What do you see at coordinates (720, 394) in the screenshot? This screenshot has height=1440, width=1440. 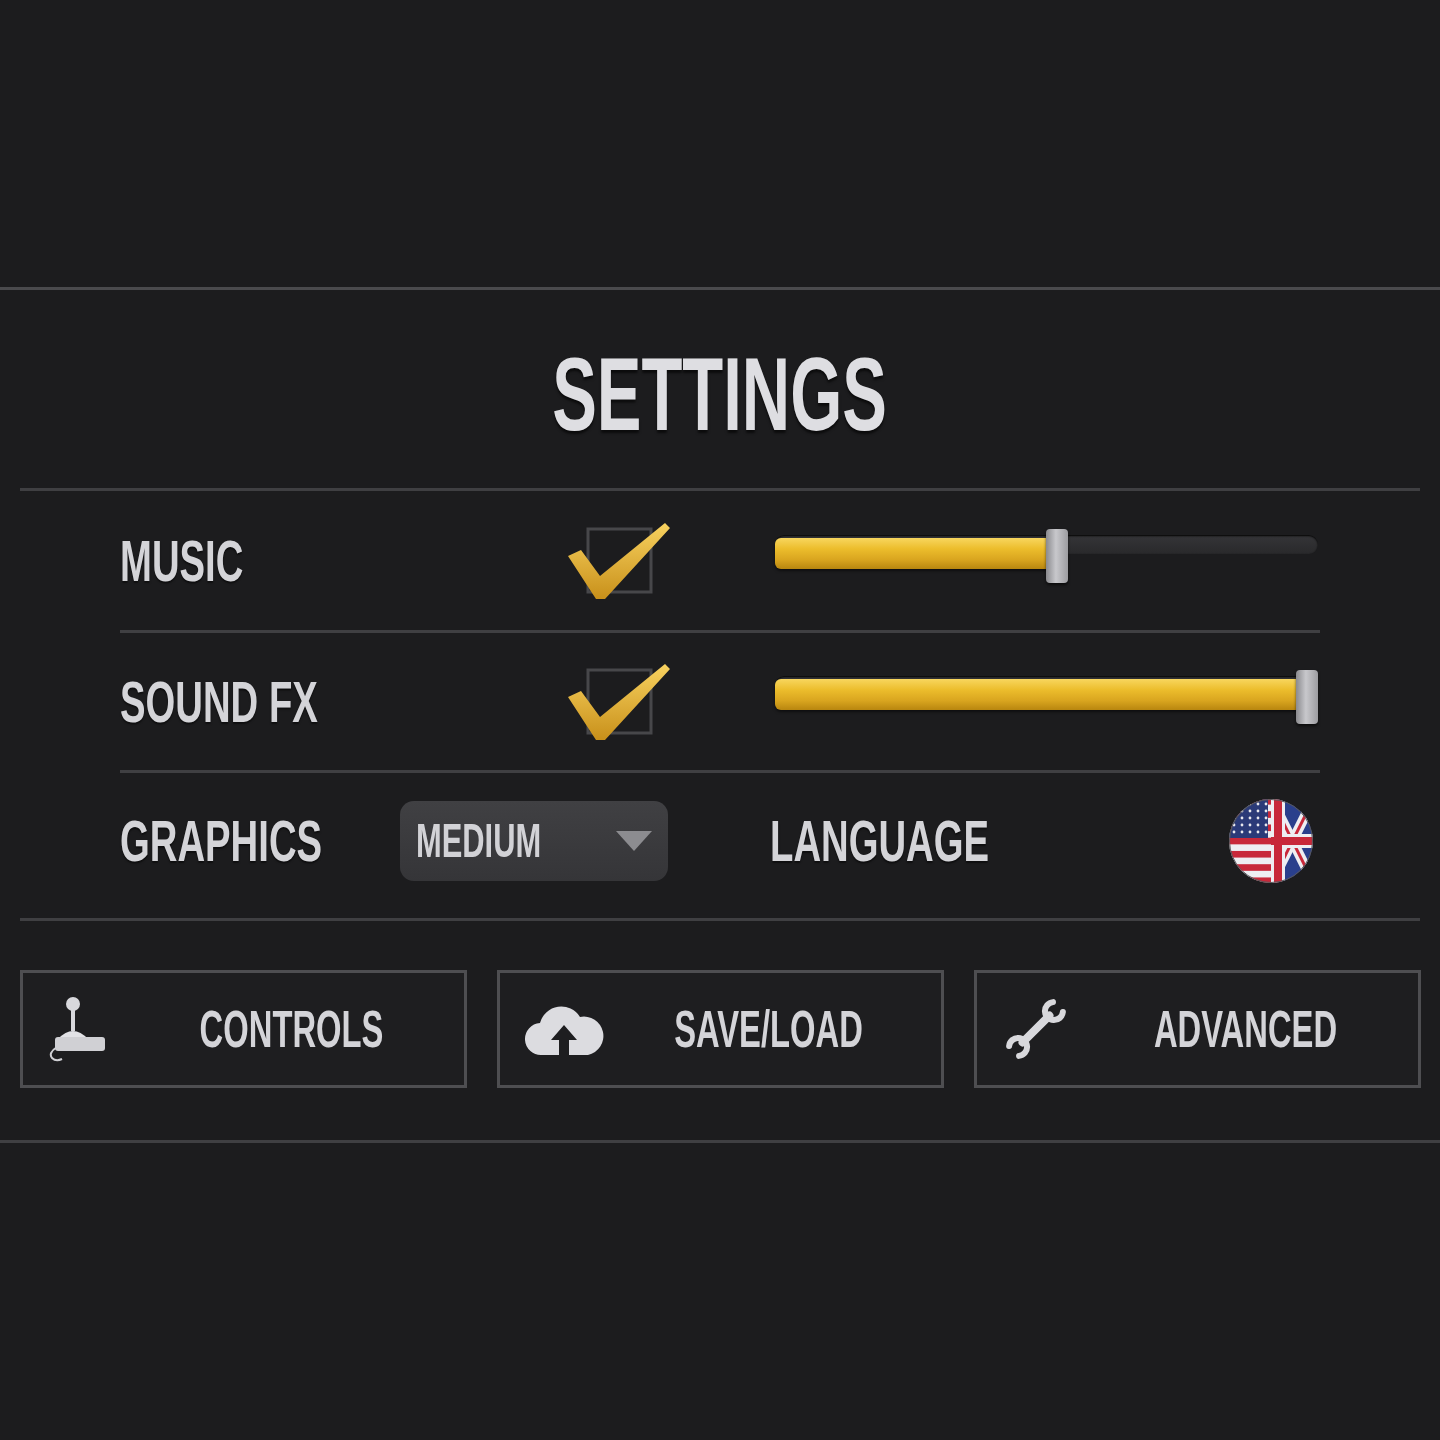 I see `settings-title: SETTINGS` at bounding box center [720, 394].